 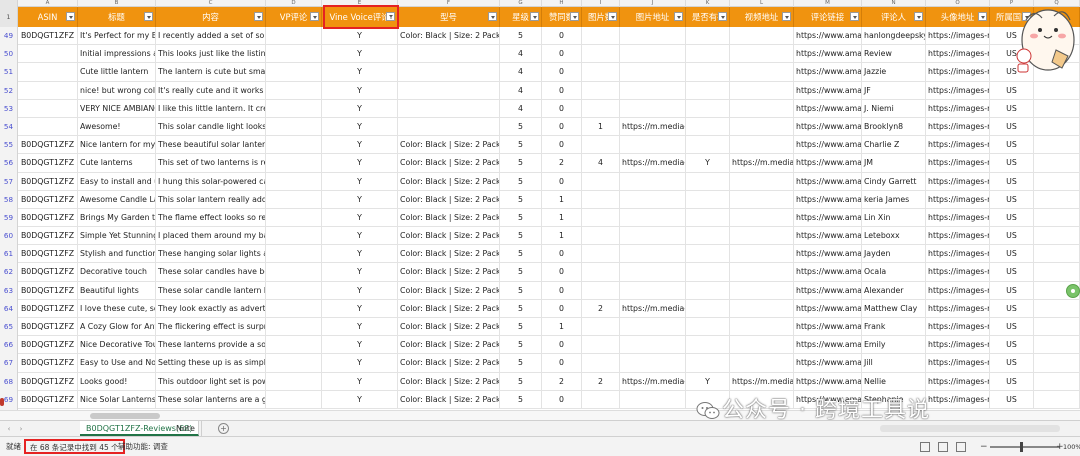 What do you see at coordinates (828, 17) in the screenshot?
I see `column-header: 评论链接` at bounding box center [828, 17].